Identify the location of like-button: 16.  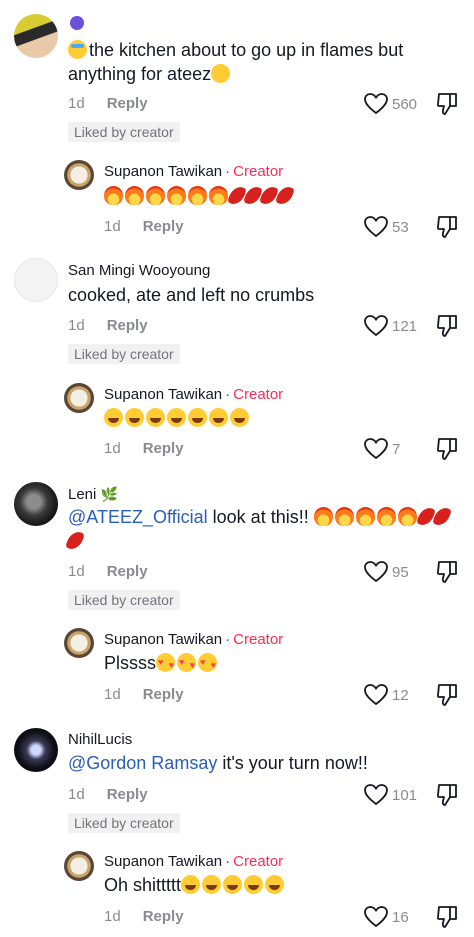
(386, 917).